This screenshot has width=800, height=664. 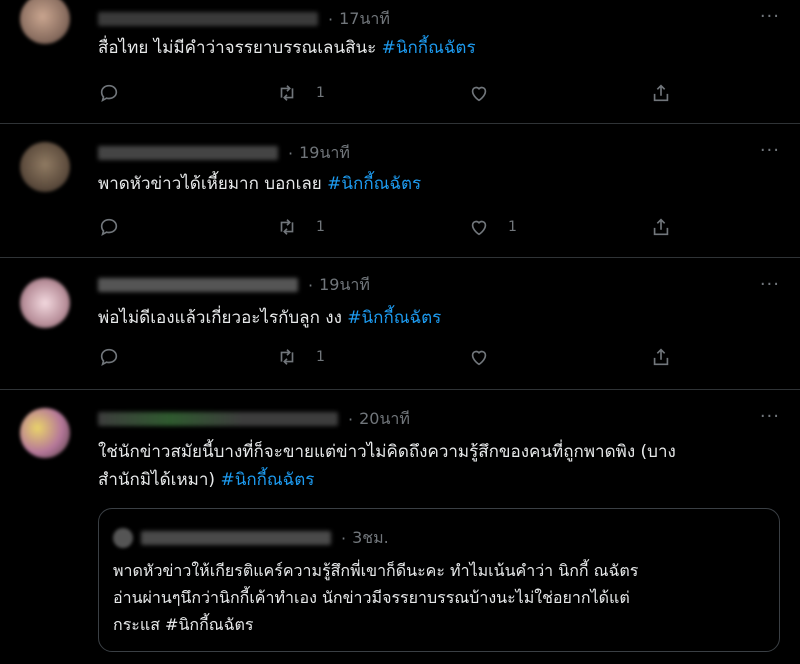 I want to click on quote-avatar, so click(x=123, y=538).